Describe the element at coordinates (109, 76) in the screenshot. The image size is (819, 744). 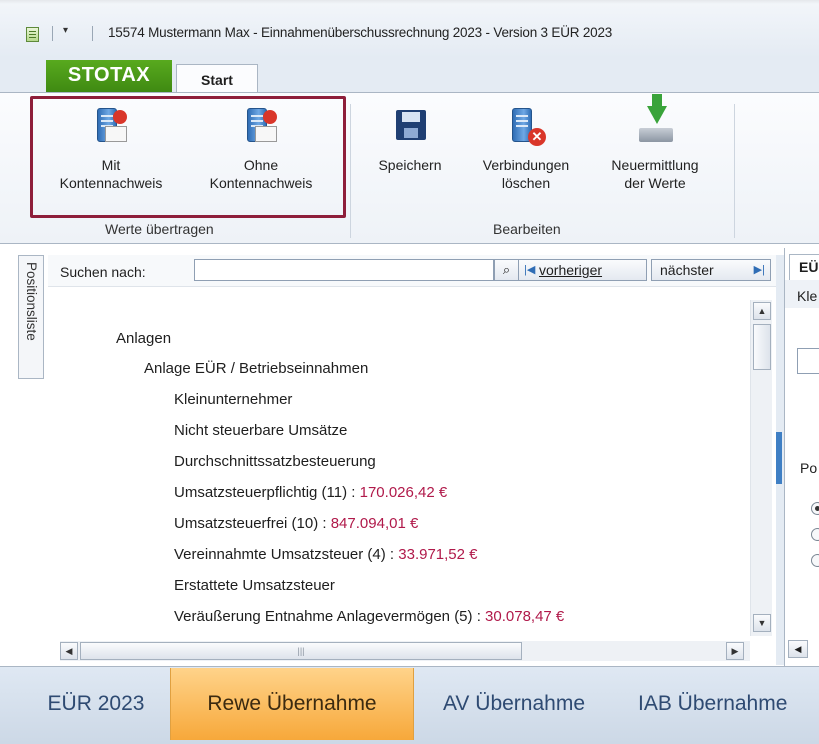
I see `stotax-app-menu-tab: STOTAX` at that location.